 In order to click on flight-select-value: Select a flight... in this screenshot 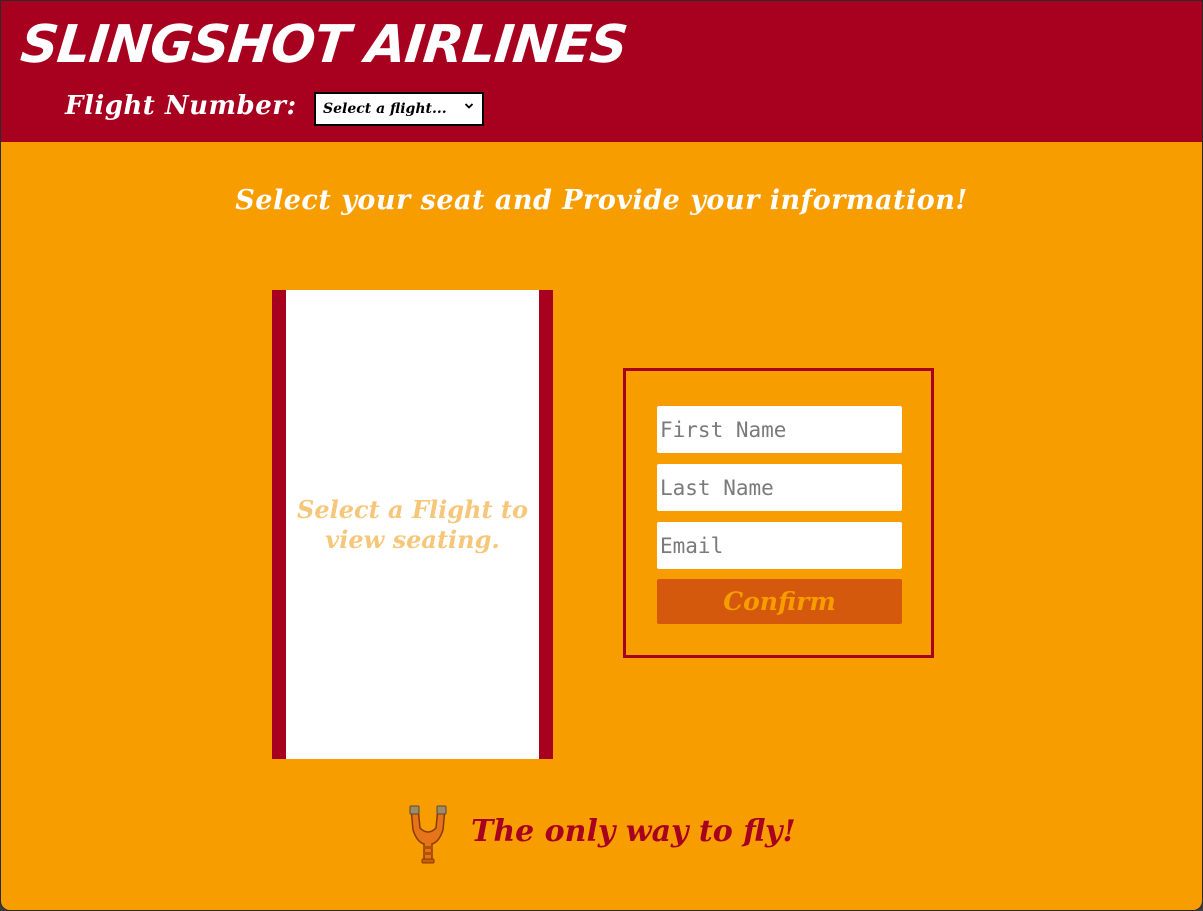, I will do `click(385, 109)`.